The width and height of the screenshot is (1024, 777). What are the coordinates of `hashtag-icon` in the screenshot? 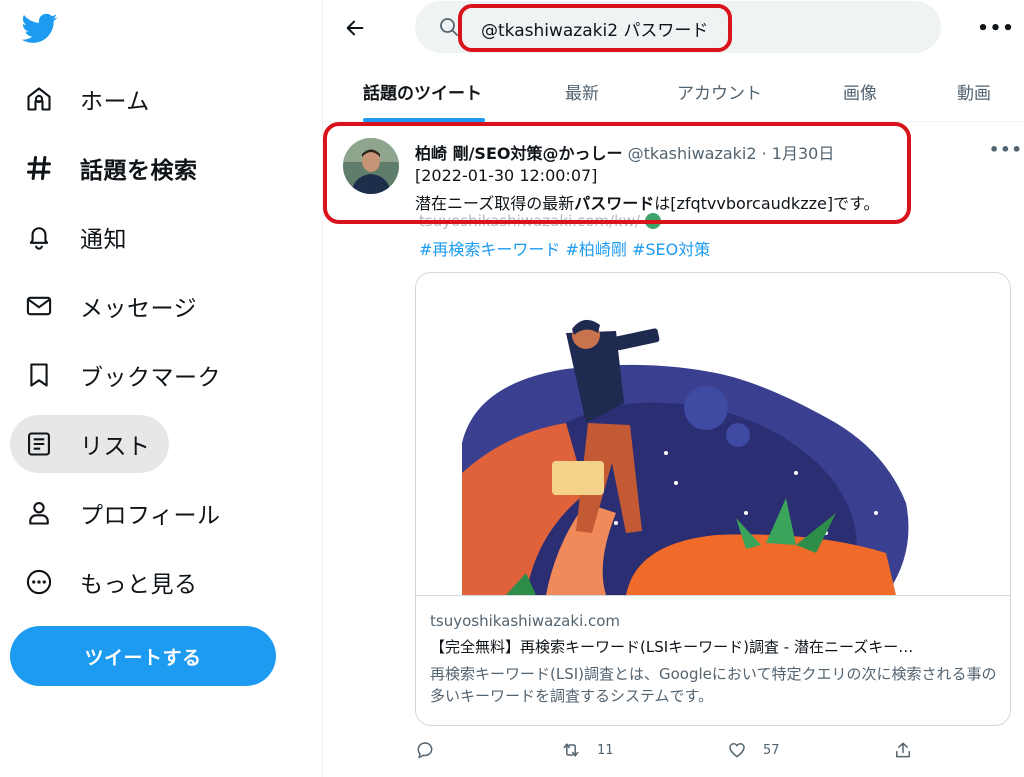 It's located at (39, 168).